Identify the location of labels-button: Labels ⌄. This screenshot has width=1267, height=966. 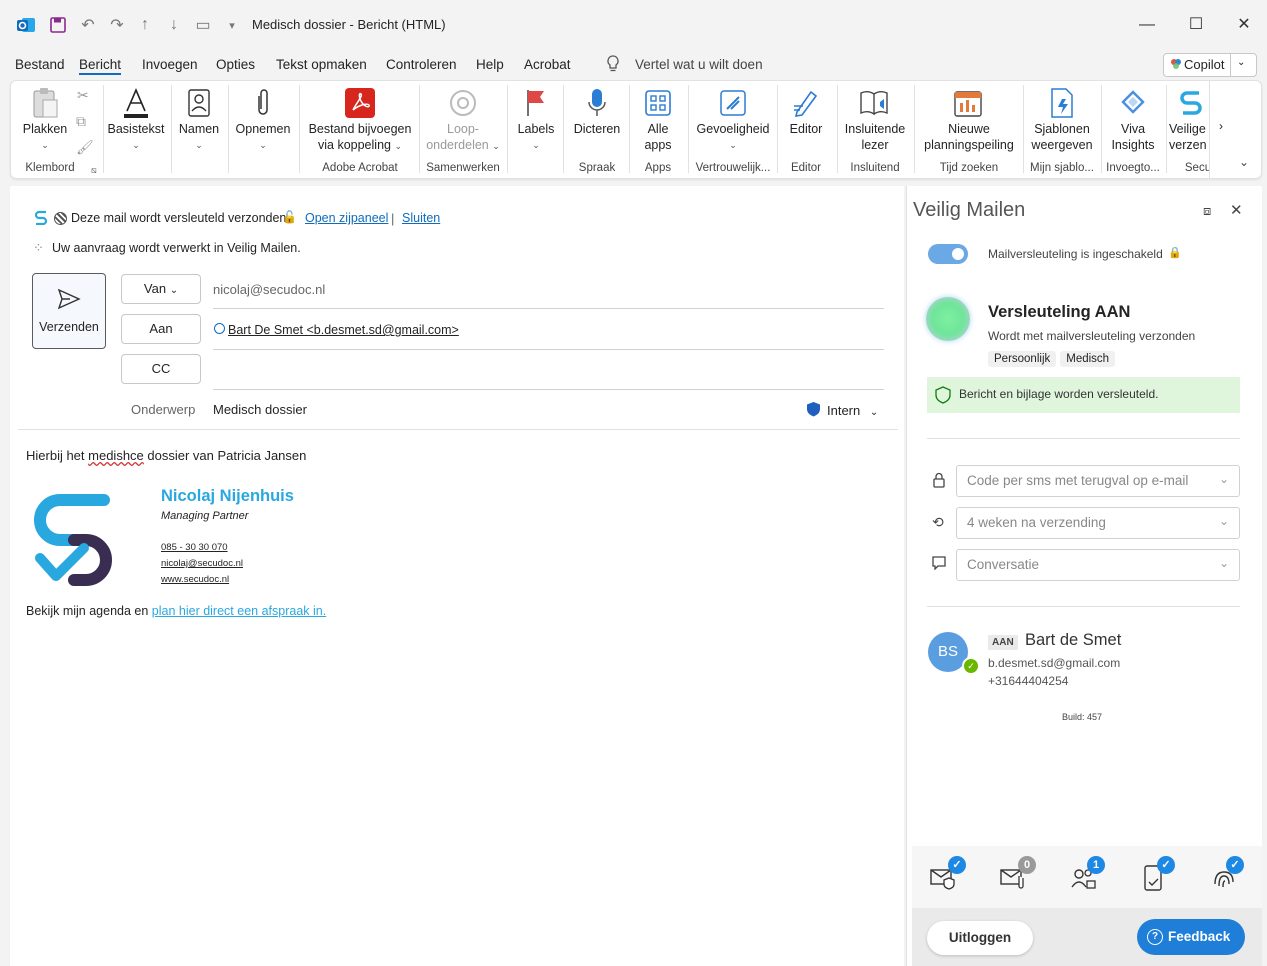
(536, 119).